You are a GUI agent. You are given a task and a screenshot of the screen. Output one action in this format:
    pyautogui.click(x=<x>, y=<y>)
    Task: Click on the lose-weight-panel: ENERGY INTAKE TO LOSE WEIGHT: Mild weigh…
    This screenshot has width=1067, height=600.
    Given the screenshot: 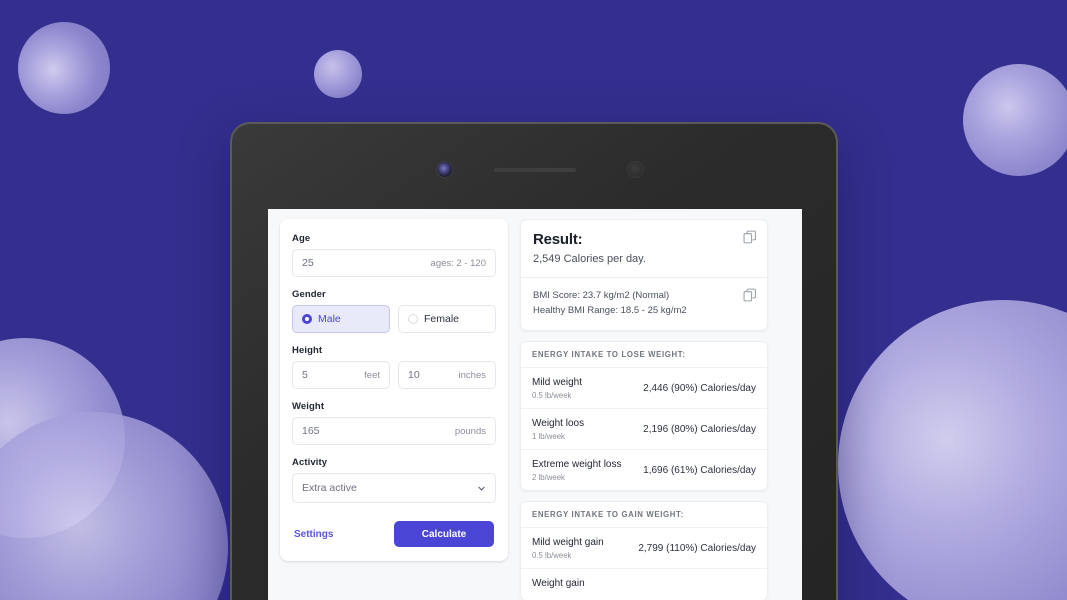 What is the action you would take?
    pyautogui.click(x=644, y=416)
    